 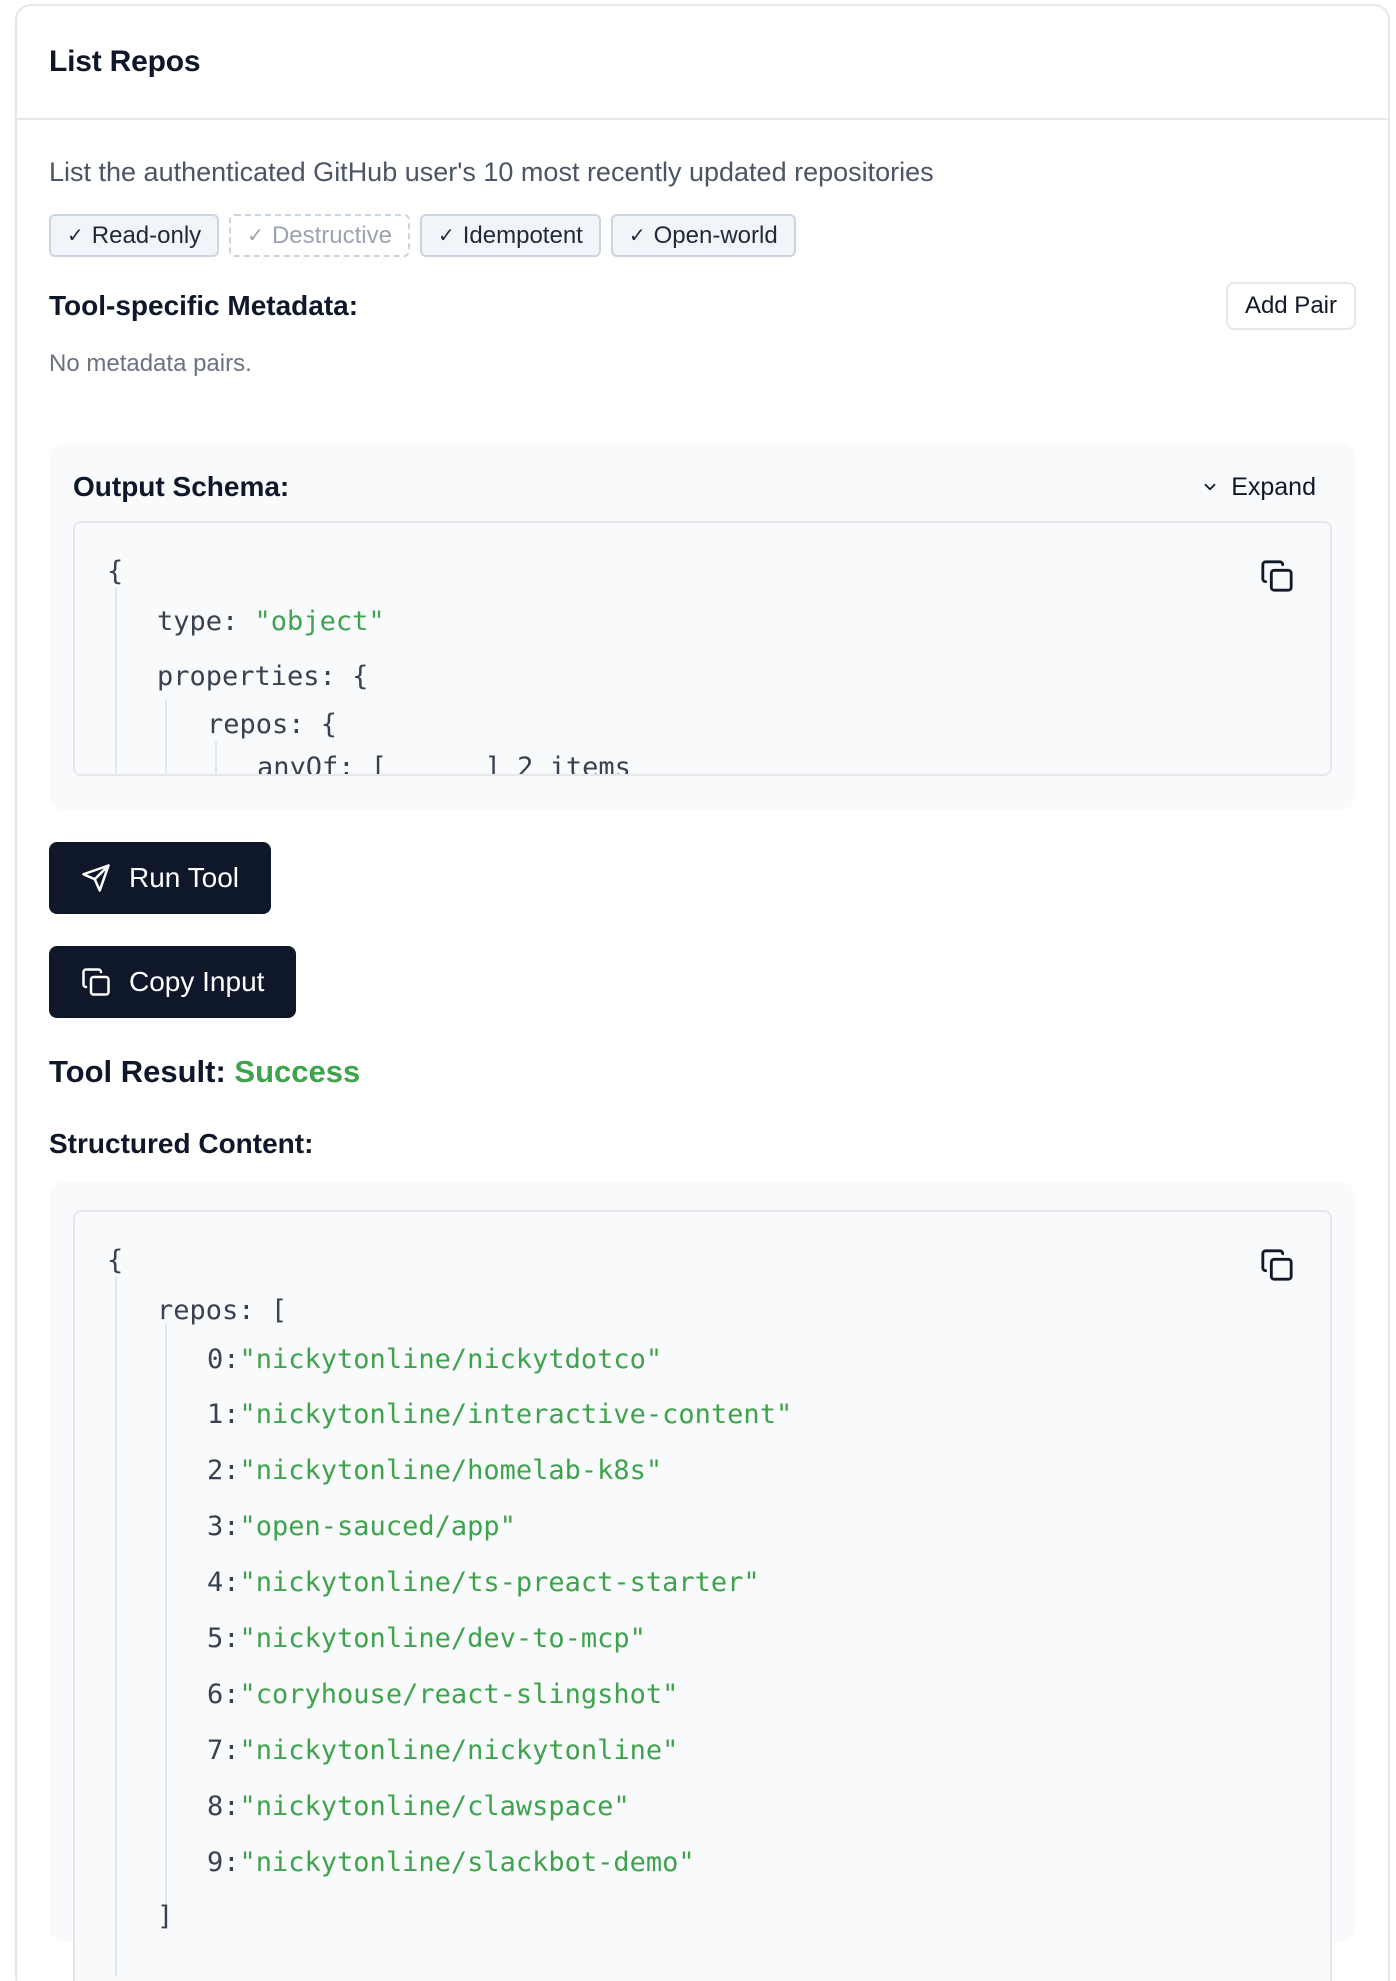 What do you see at coordinates (435, 1359) in the screenshot?
I see `json-array-item: 0:"nickytonline/nickytdotco"` at bounding box center [435, 1359].